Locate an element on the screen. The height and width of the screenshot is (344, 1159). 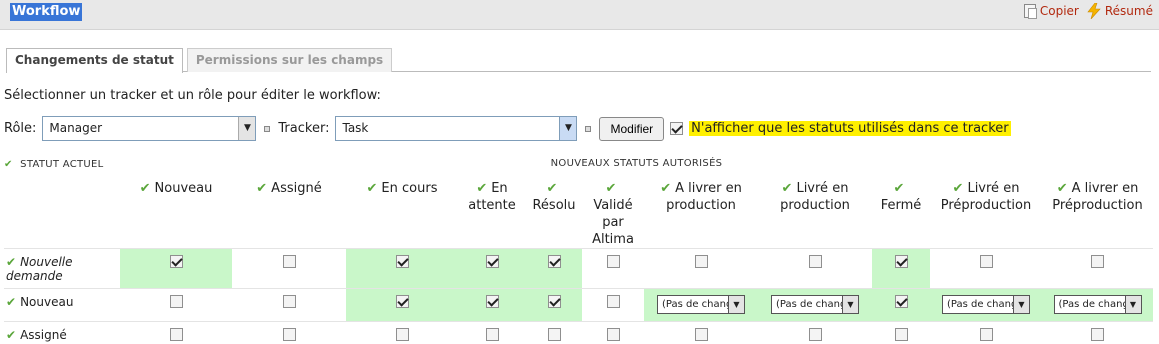
copy-label: Copier is located at coordinates (1059, 11).